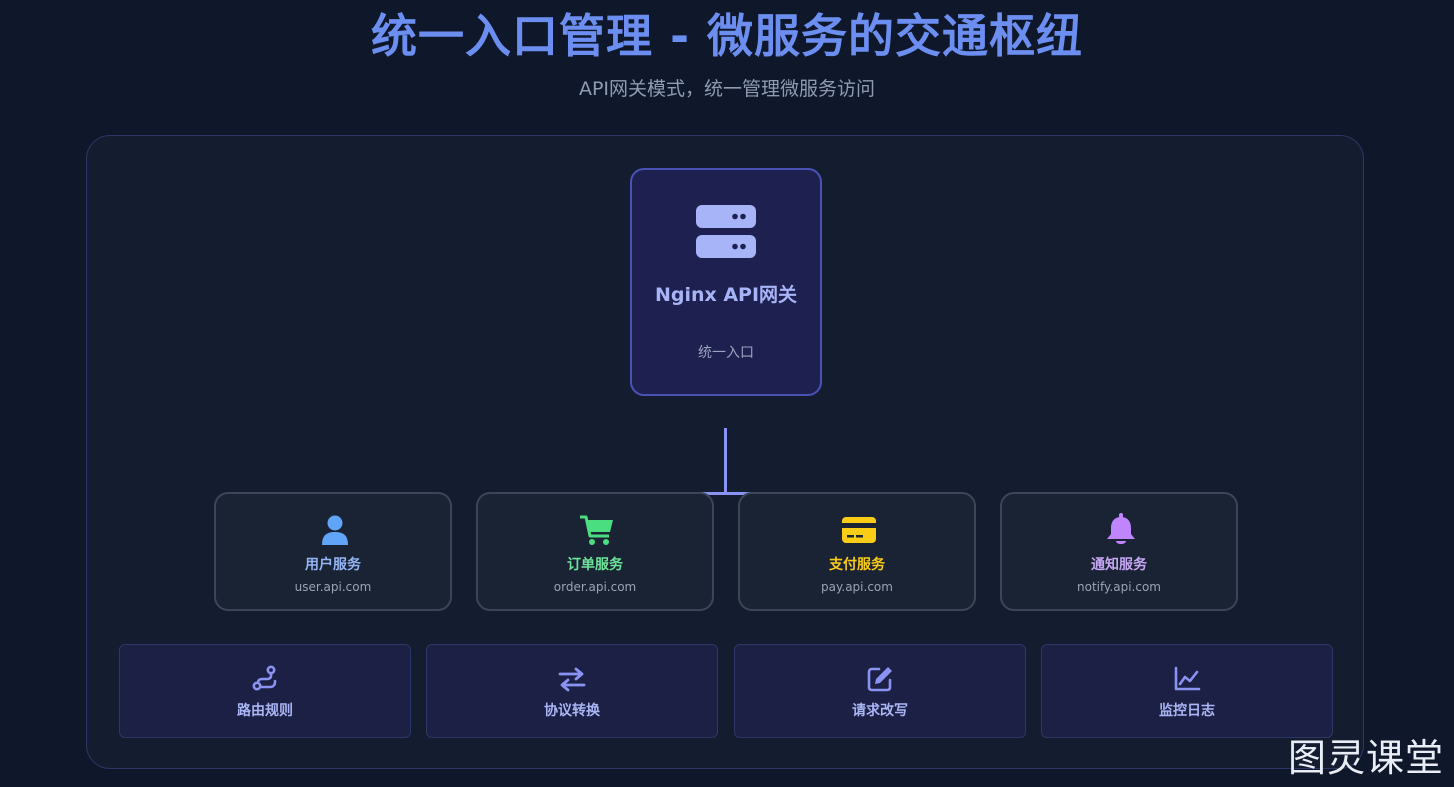 This screenshot has height=787, width=1454. What do you see at coordinates (857, 551) in the screenshot?
I see `service-card-pay: 支付服务 pay.api.com` at bounding box center [857, 551].